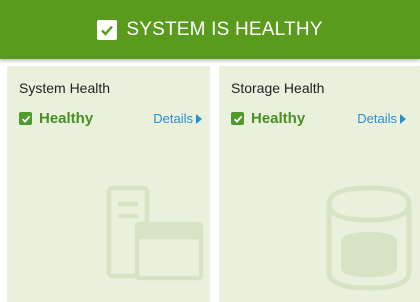 This screenshot has height=302, width=420. I want to click on banner-title: SYSTEM IS HEALTHY, so click(224, 29).